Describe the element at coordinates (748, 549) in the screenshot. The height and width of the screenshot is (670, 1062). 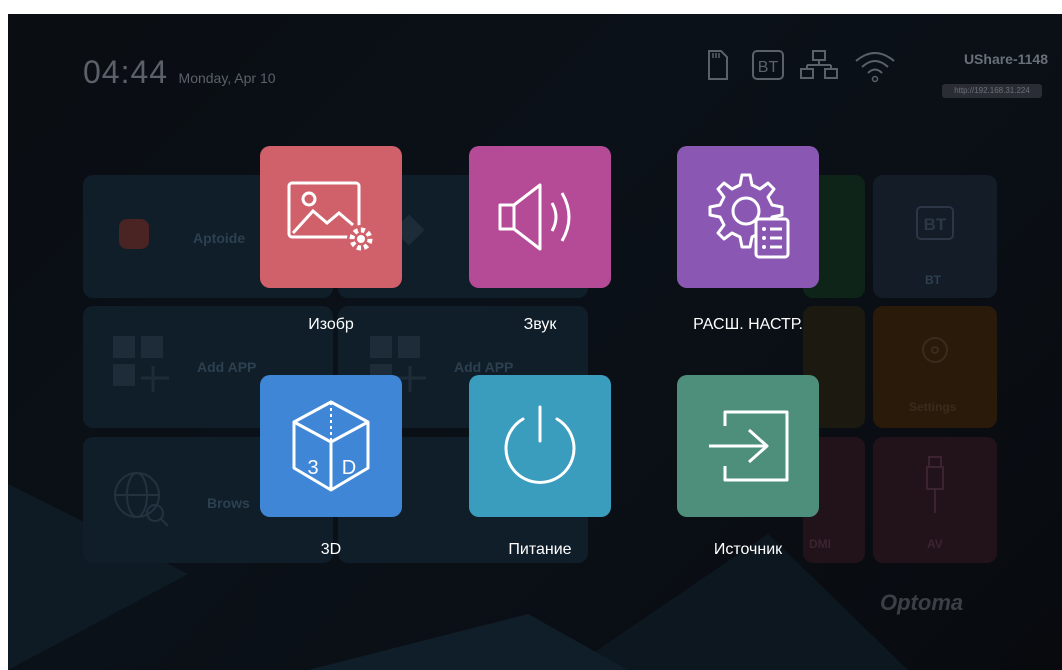
I see `menu-label-source: Источник` at that location.